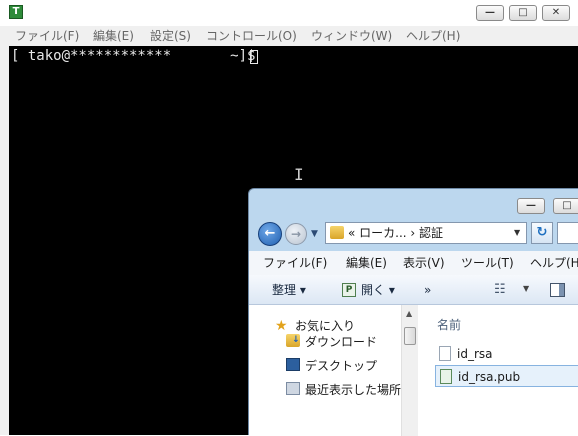  I want to click on more-commands-button: », so click(427, 290).